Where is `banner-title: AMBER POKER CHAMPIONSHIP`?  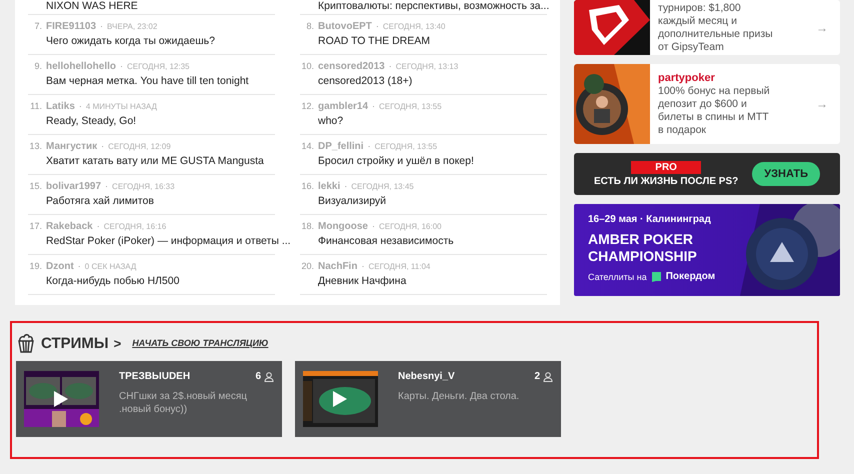 banner-title: AMBER POKER CHAMPIONSHIP is located at coordinates (643, 248).